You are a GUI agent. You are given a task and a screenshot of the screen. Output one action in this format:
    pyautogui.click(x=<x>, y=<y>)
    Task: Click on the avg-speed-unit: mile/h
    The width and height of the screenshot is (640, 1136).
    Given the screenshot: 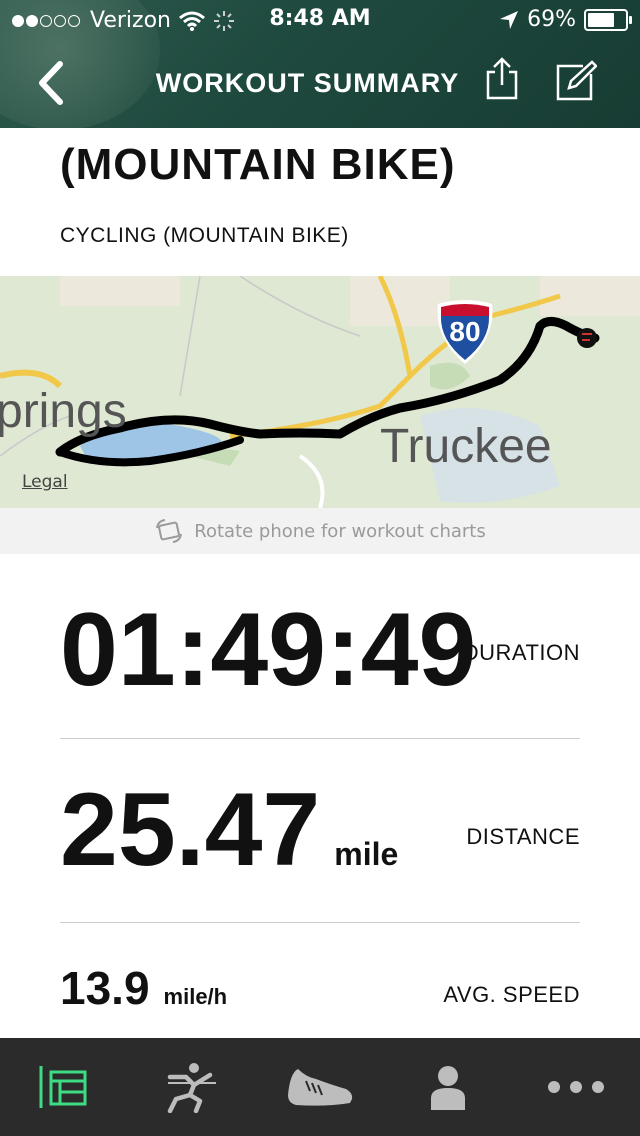 What is the action you would take?
    pyautogui.click(x=195, y=996)
    